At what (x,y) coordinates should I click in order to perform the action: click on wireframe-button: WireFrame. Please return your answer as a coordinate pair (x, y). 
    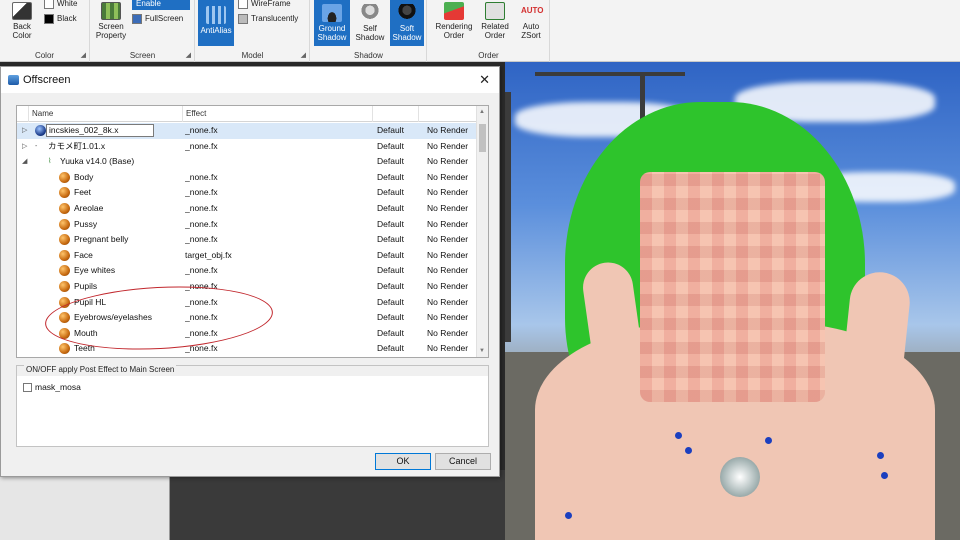
    Looking at the image, I should click on (264, 5).